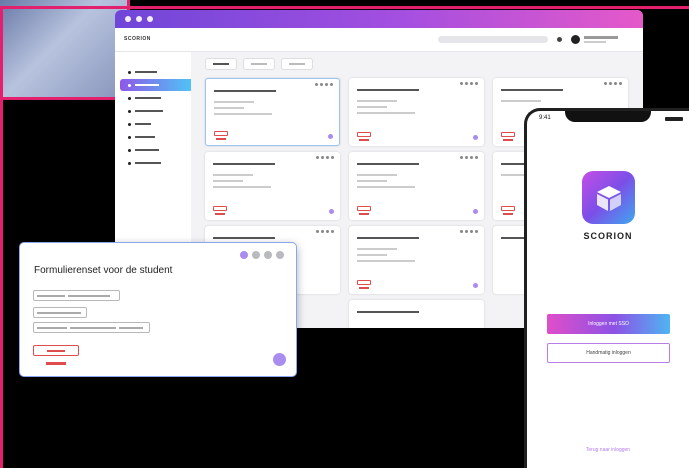 The width and height of the screenshot is (689, 468). I want to click on window-titlebar, so click(379, 19).